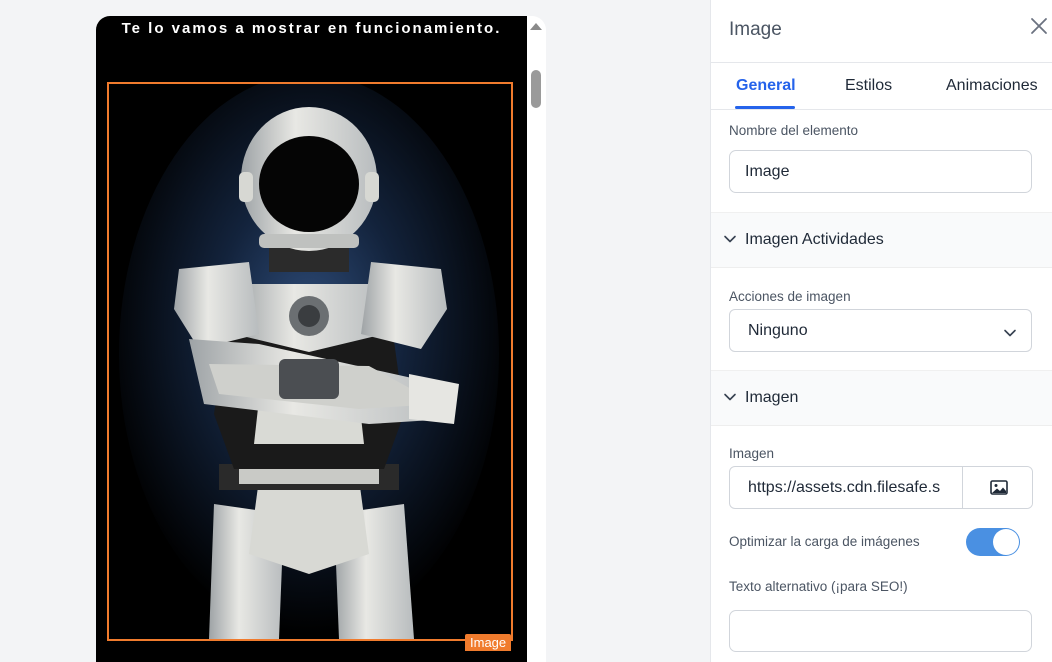 This screenshot has height=662, width=1052. Describe the element at coordinates (536, 339) in the screenshot. I see `preview-scrollbar` at that location.